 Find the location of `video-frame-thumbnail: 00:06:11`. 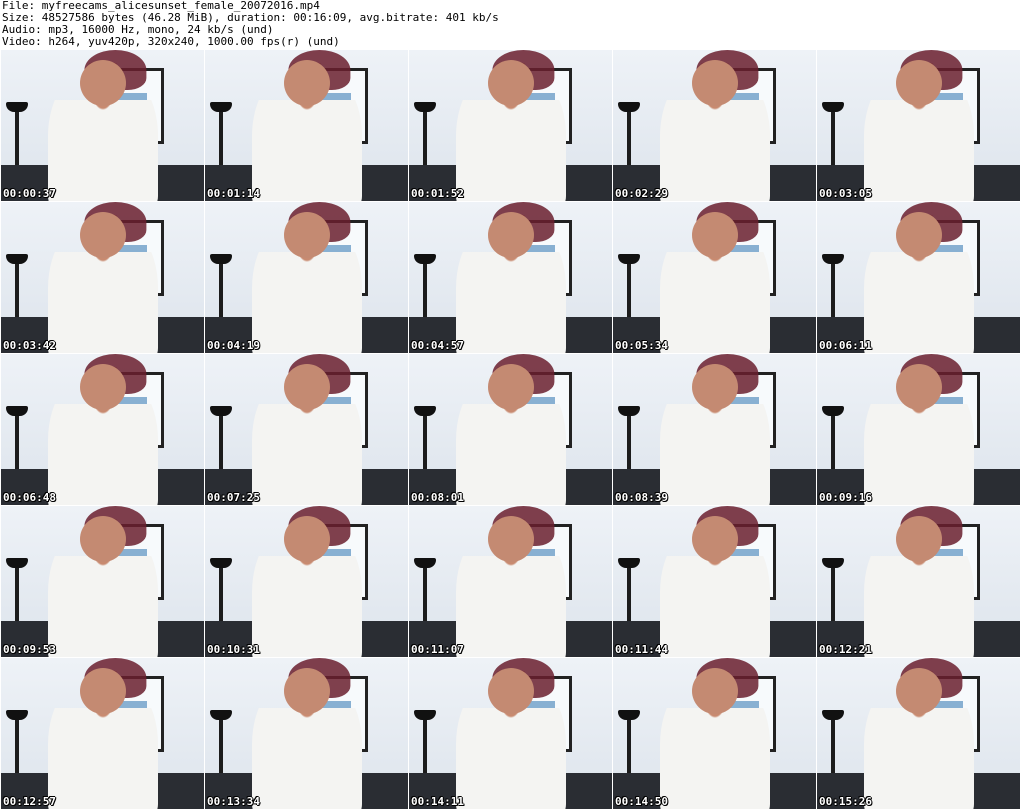

video-frame-thumbnail: 00:06:11 is located at coordinates (918, 277).